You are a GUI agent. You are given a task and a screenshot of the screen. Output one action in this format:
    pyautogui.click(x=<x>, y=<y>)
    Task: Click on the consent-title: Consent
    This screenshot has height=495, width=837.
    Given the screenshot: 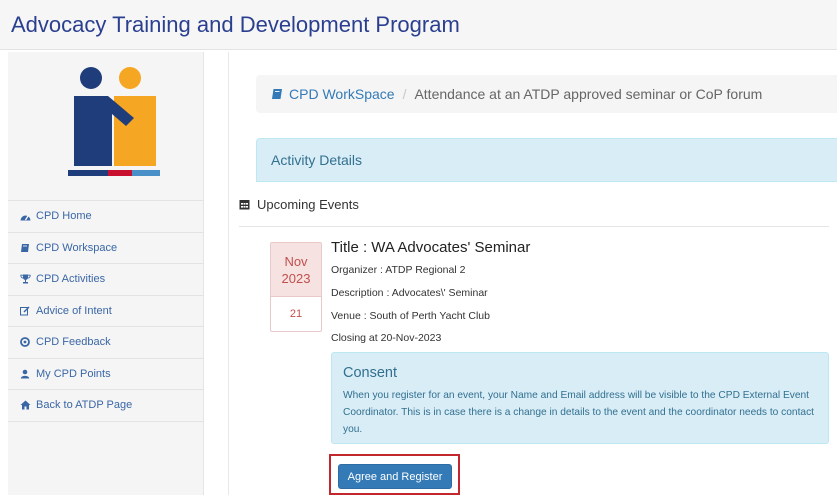 What is the action you would take?
    pyautogui.click(x=370, y=373)
    